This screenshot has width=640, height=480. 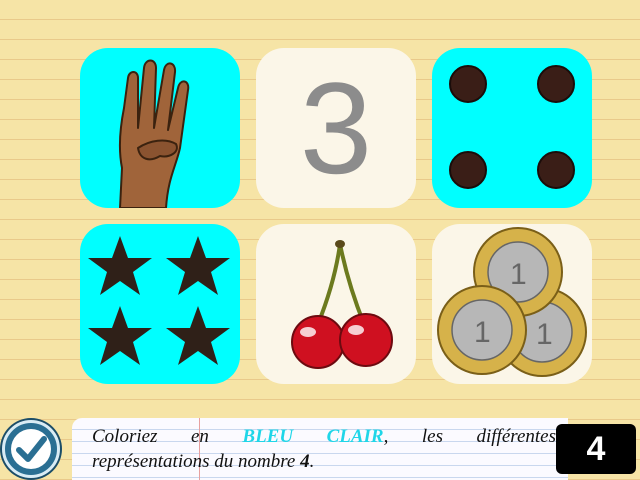 I want to click on instruction-part1: Coloriez en, so click(x=167, y=436).